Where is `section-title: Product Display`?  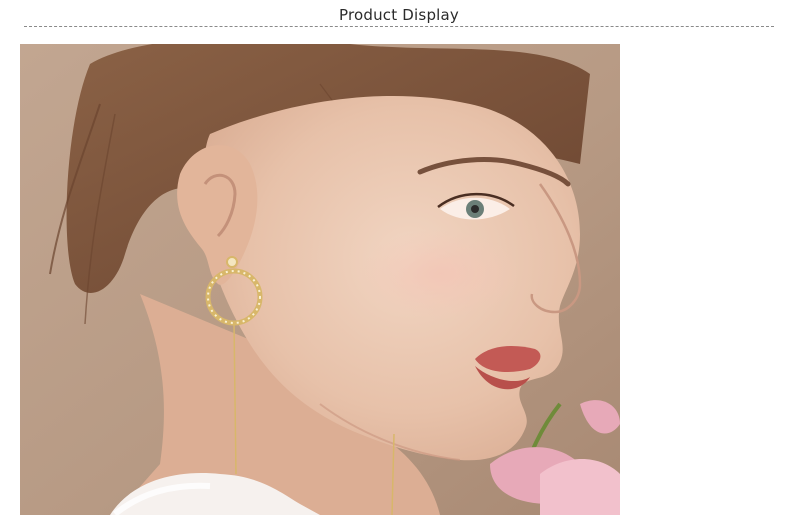 section-title: Product Display is located at coordinates (398, 15).